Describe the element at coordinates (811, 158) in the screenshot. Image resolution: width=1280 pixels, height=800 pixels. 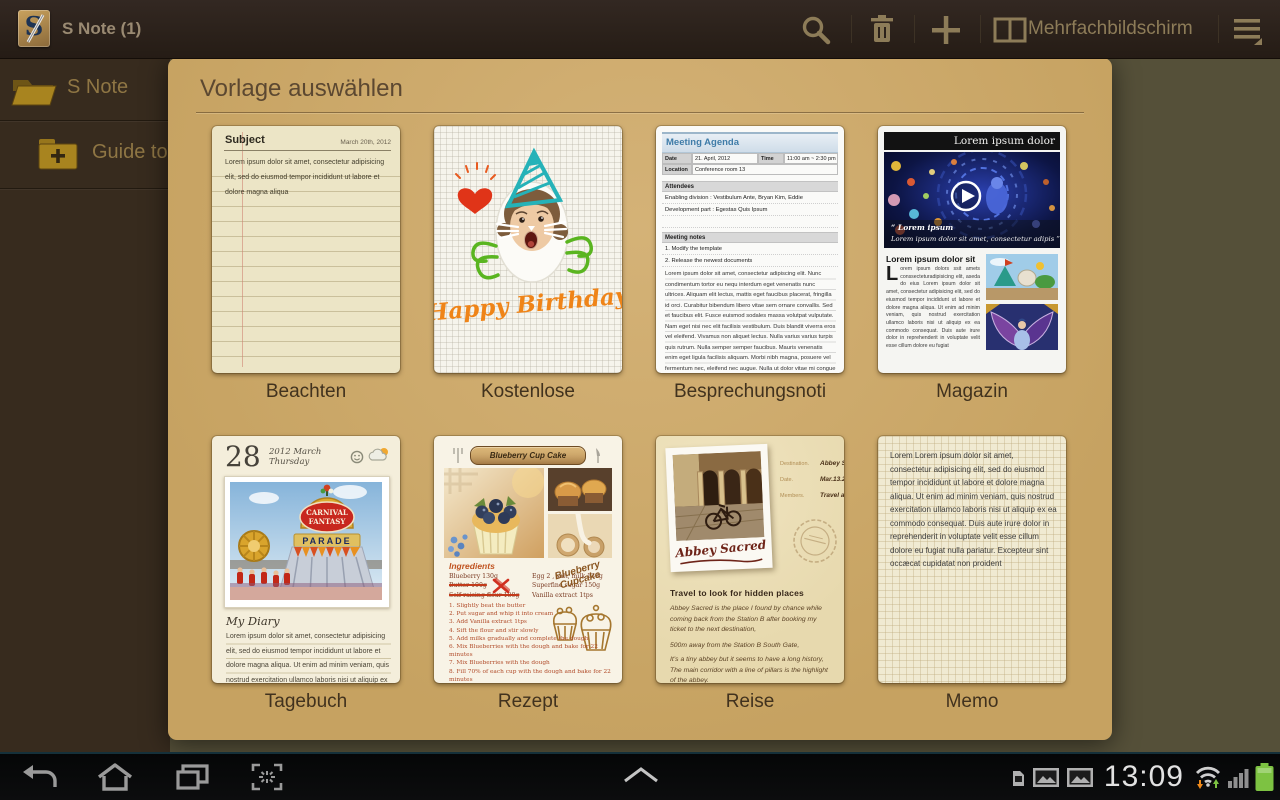
I see `cell-time: 11:00 am ~ 2:30 pm` at that location.